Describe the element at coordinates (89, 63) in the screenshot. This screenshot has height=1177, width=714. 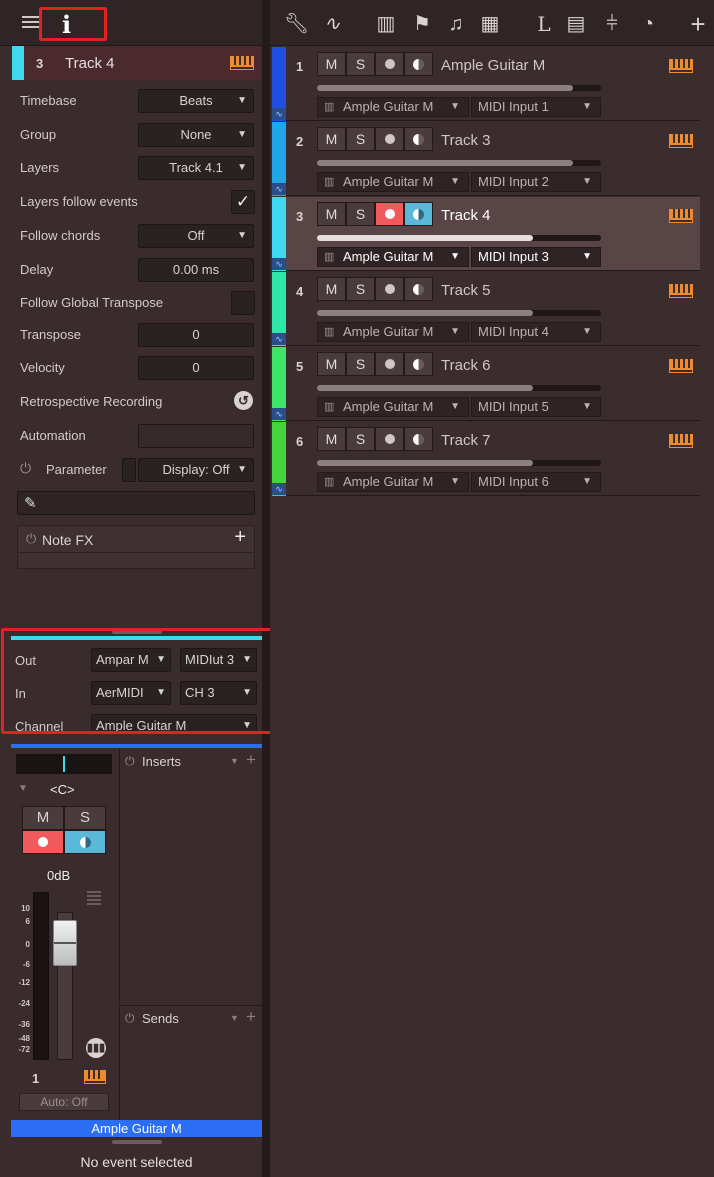
I see `inspector-track-name: Track 4` at that location.